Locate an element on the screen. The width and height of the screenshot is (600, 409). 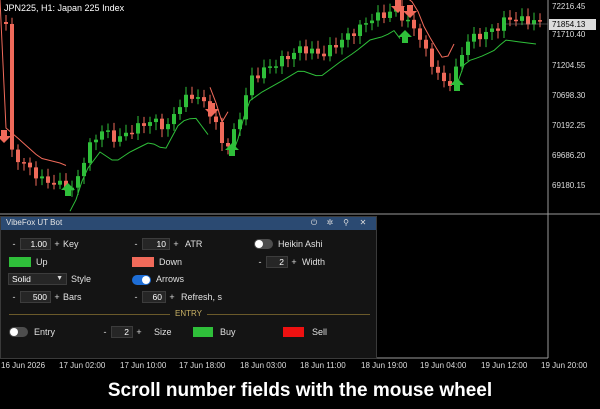
key-increment-button: + is located at coordinates (57, 244).